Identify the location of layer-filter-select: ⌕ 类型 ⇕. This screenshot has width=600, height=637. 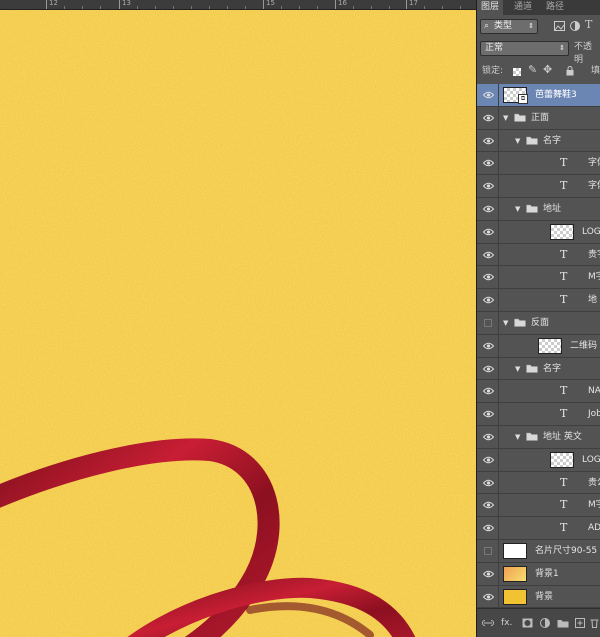
(509, 26).